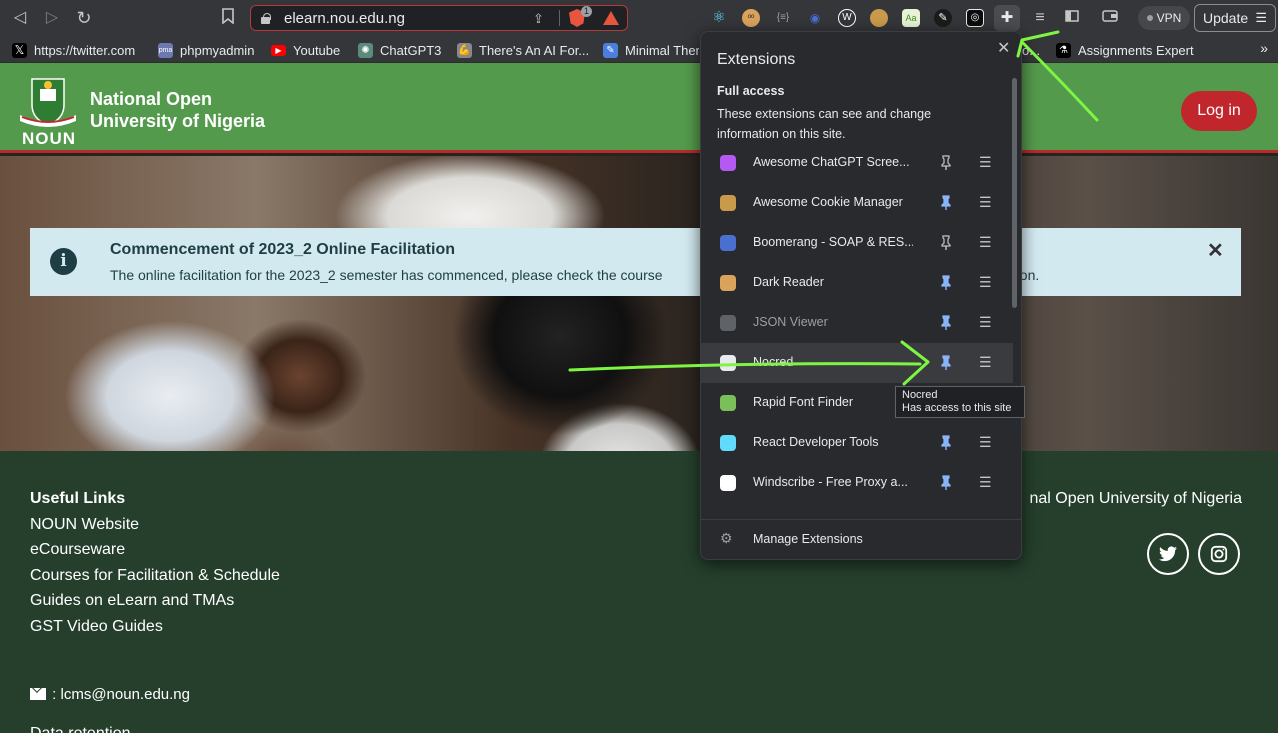  Describe the element at coordinates (1164, 18) in the screenshot. I see `vpn-button: VPN` at that location.